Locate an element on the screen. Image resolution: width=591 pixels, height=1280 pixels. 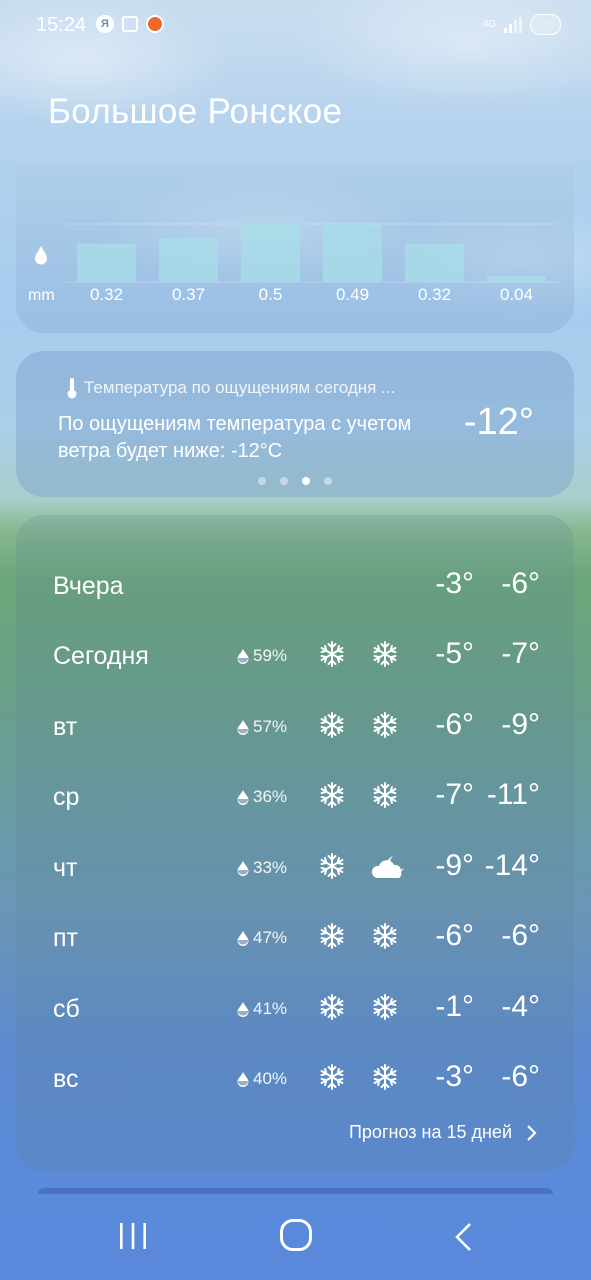
next-card-peek is located at coordinates (295, 1191).